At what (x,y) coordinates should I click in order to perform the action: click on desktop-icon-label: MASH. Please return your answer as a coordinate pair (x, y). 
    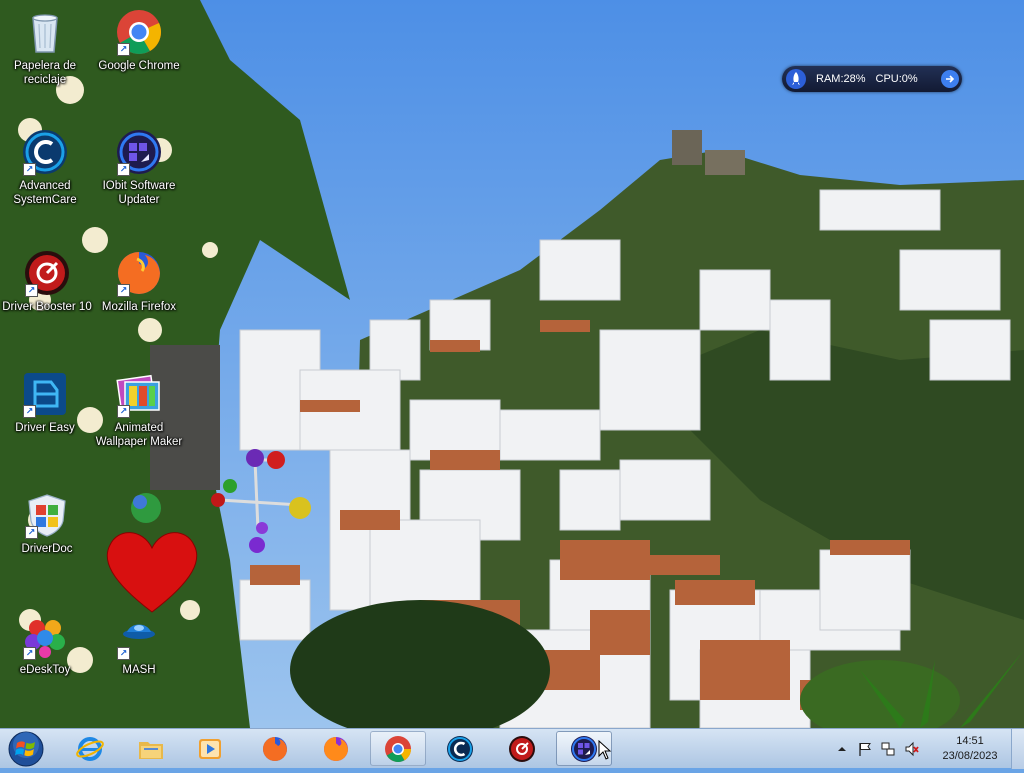
    Looking at the image, I should click on (139, 670).